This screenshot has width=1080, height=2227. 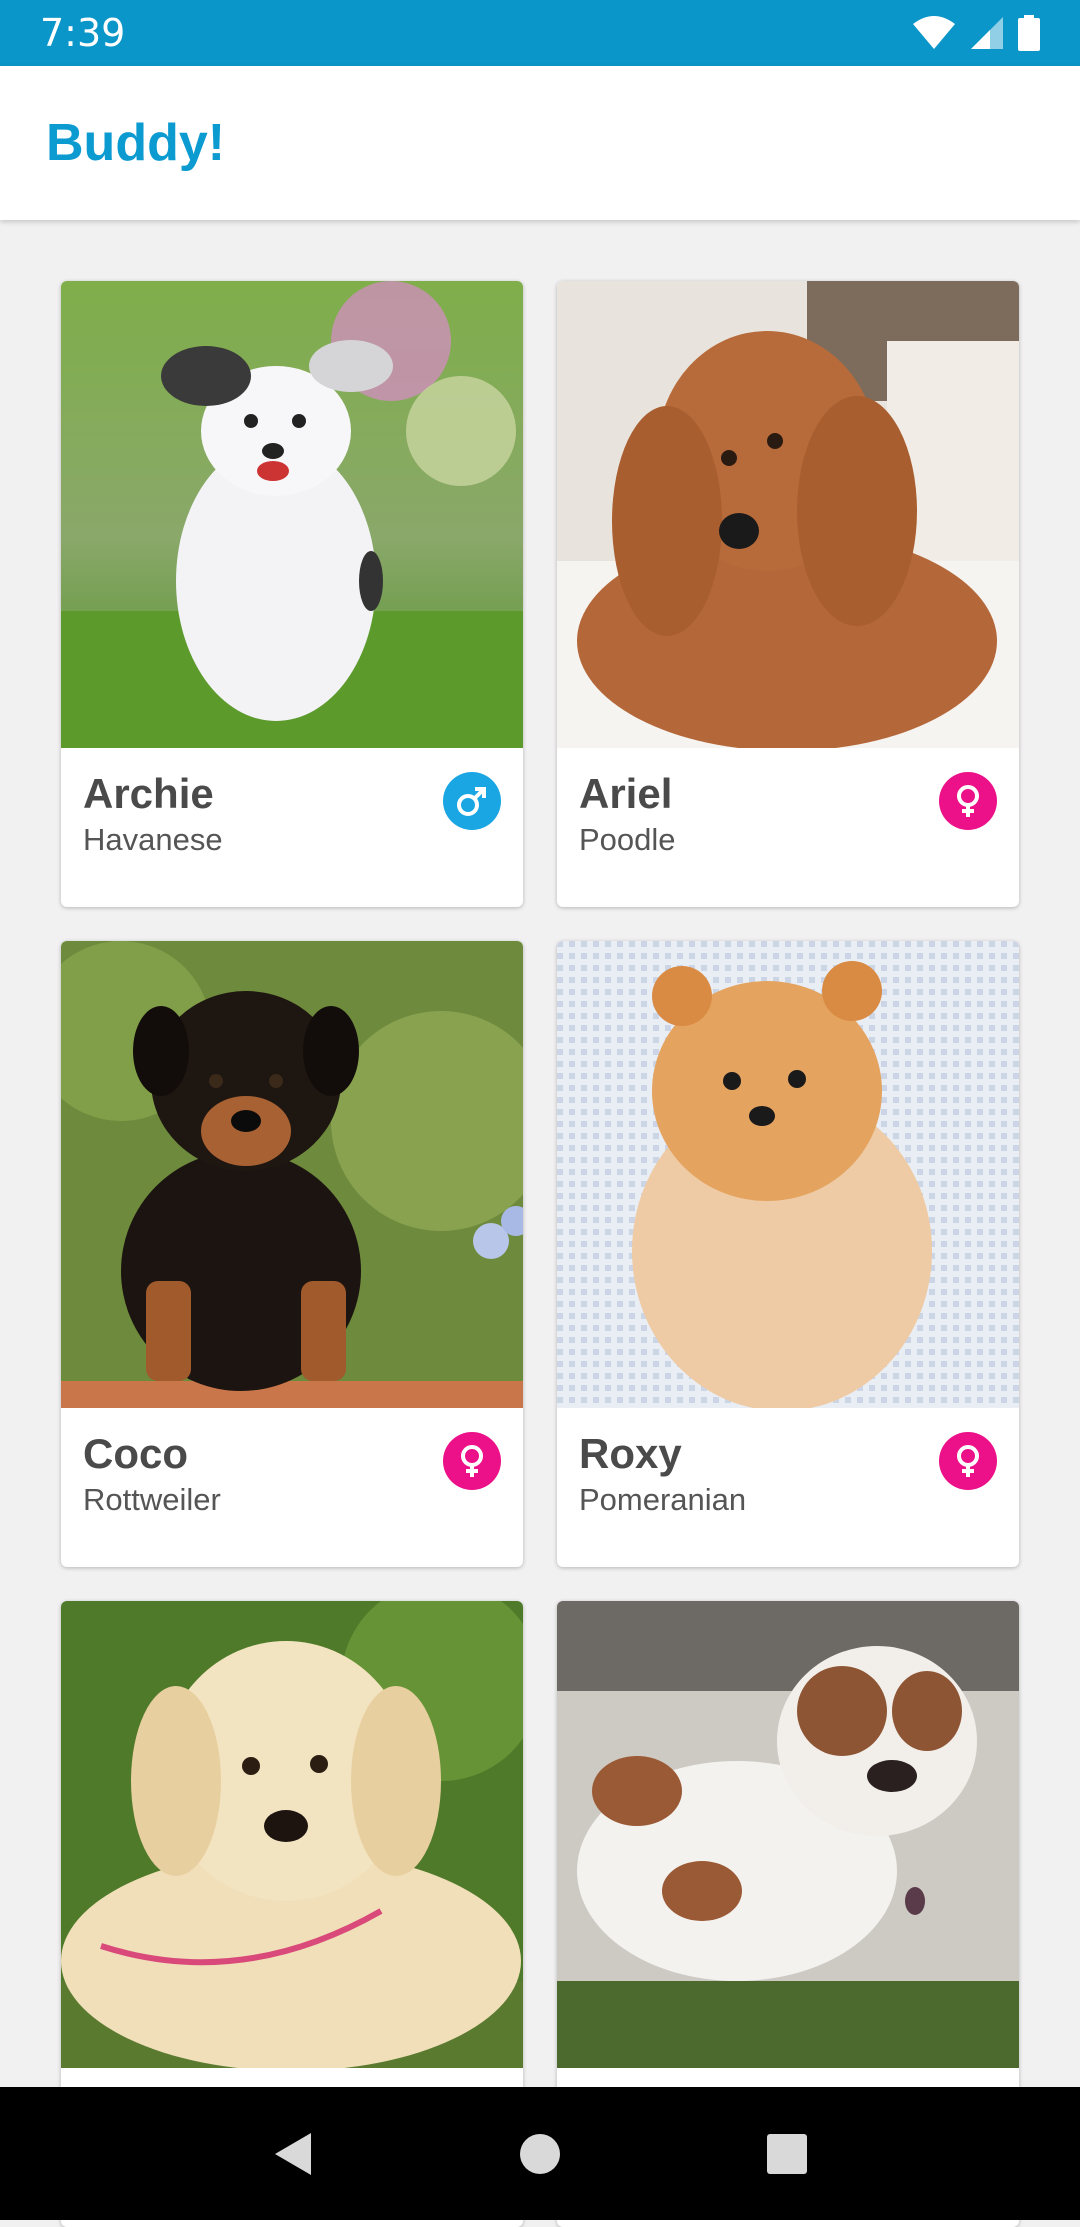 What do you see at coordinates (293, 2154) in the screenshot?
I see `back-icon` at bounding box center [293, 2154].